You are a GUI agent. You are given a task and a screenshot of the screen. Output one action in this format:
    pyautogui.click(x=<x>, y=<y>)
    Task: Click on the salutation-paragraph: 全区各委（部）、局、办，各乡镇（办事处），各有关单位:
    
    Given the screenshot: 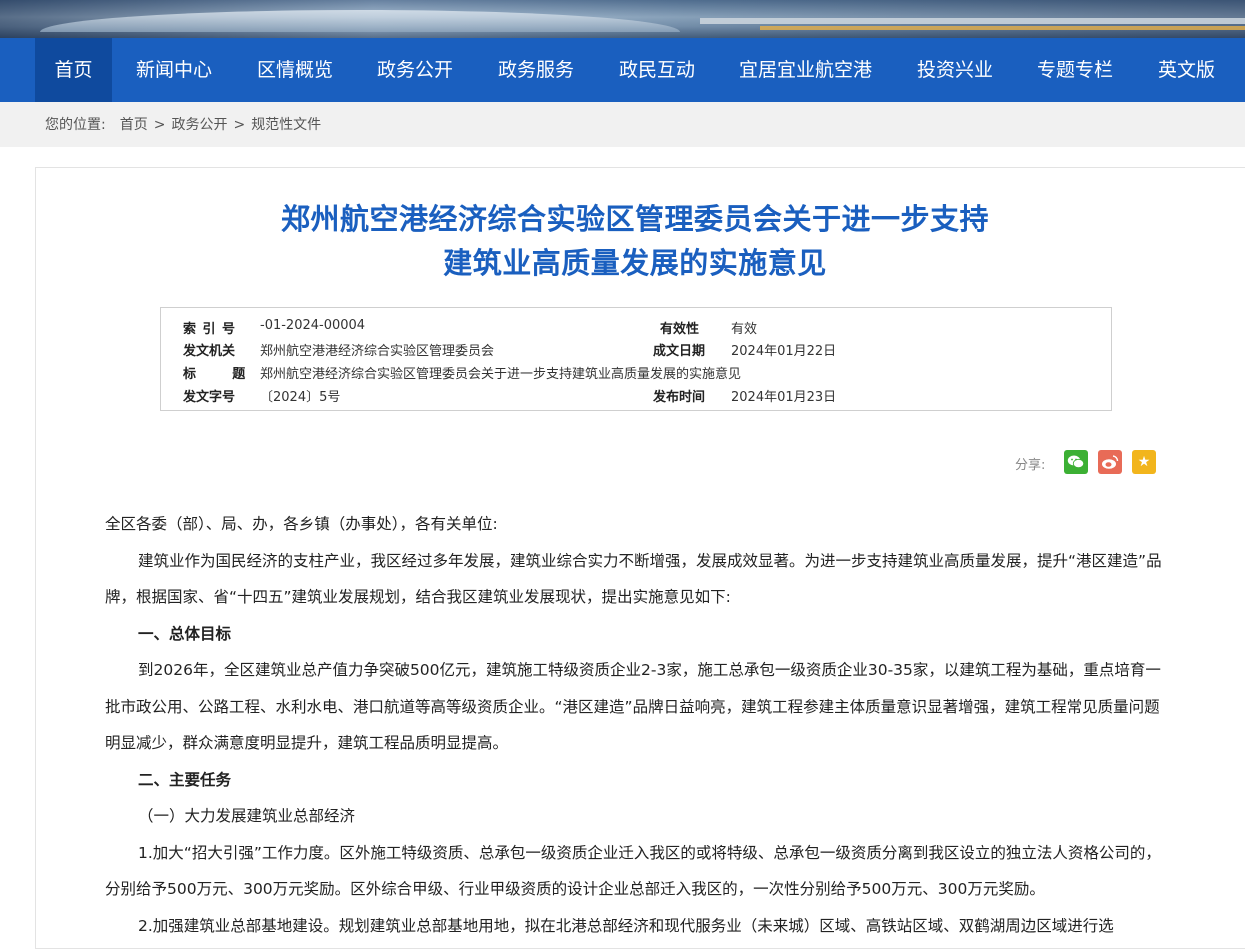 What is the action you would take?
    pyautogui.click(x=301, y=524)
    